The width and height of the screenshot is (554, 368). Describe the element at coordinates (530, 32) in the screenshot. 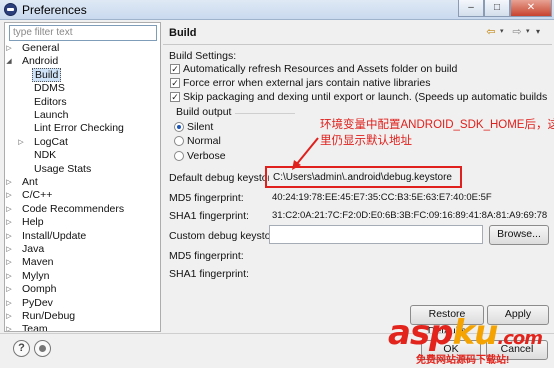

I see `forward-history-dropdown: ▾` at that location.